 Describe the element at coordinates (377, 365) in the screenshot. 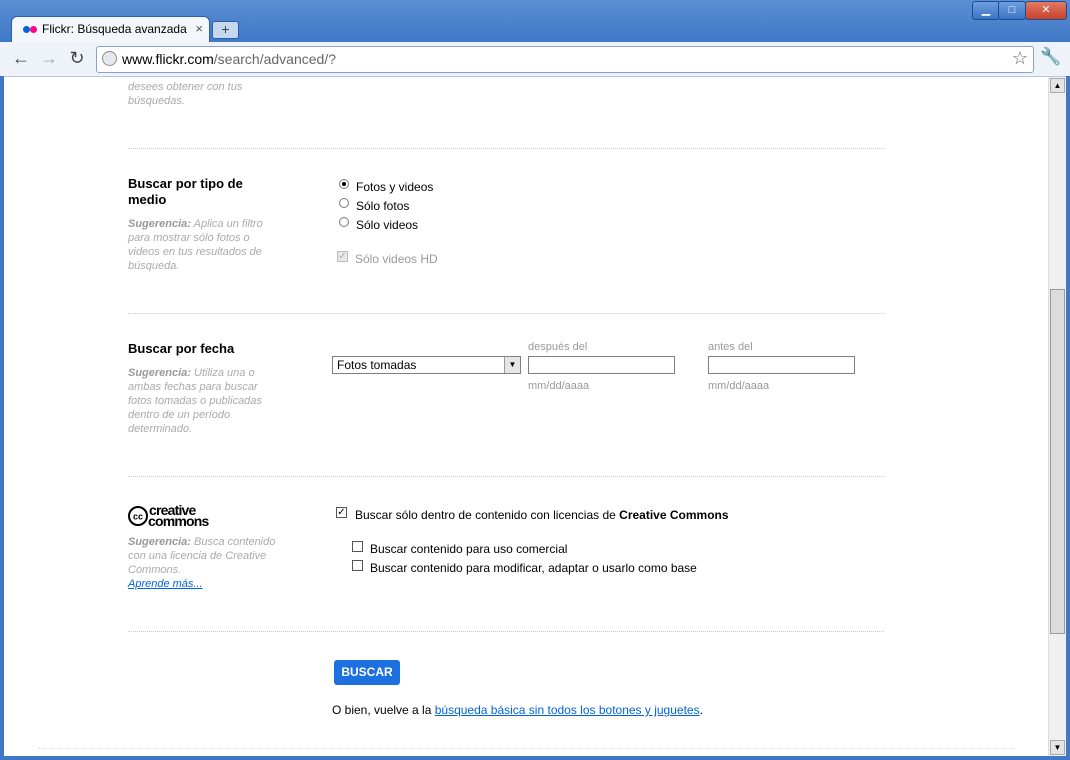

I see `select-value: Fotos tomadas` at that location.